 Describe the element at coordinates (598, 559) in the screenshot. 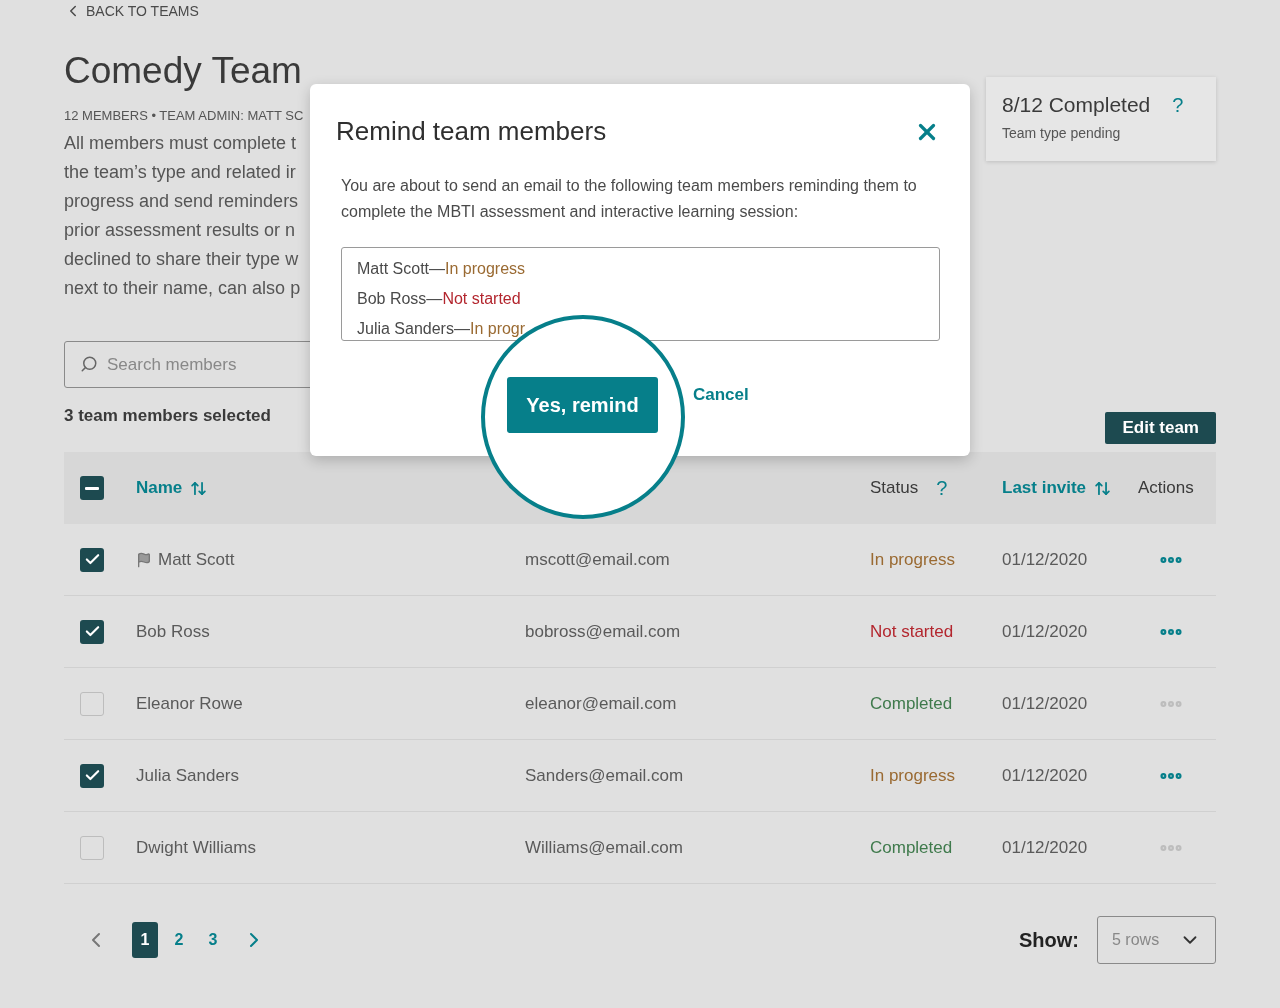

I see `member-email: mscott@email.com` at that location.